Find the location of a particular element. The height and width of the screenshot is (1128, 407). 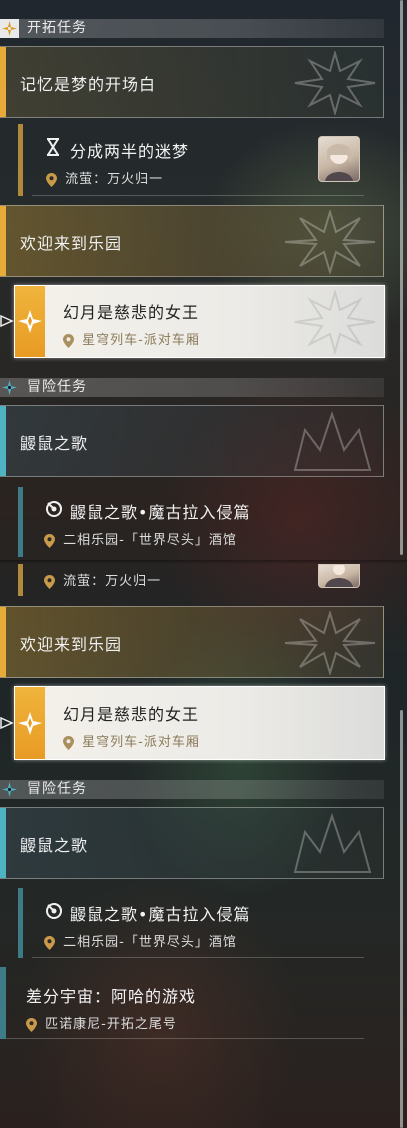

quest-memory: 记忆是梦的开场白 is located at coordinates (192, 82).